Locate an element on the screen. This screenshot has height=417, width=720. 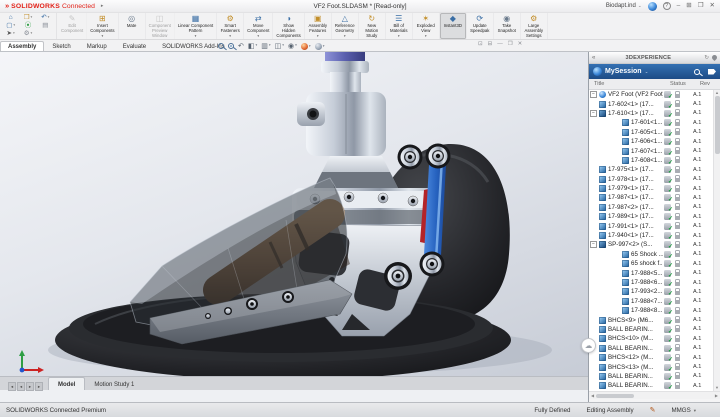
exploded-view-button: ✶ Exploded View ▾ is located at coordinates (426, 26).